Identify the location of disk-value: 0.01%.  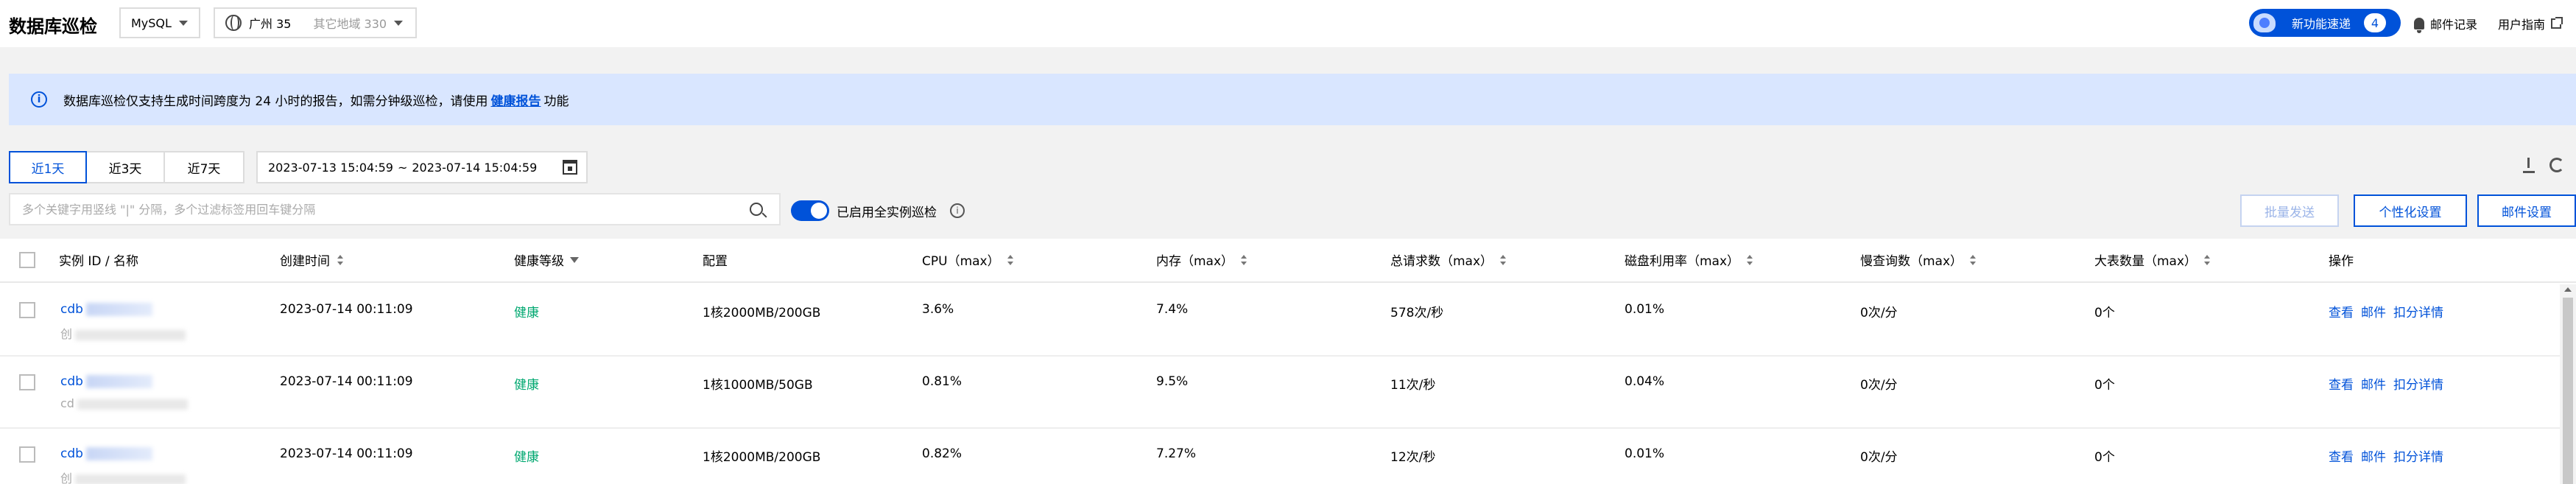
(1645, 453).